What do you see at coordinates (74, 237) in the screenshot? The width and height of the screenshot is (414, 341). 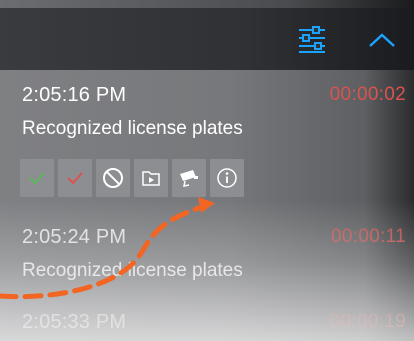 I see `event-time: 2:05:24 PM` at bounding box center [74, 237].